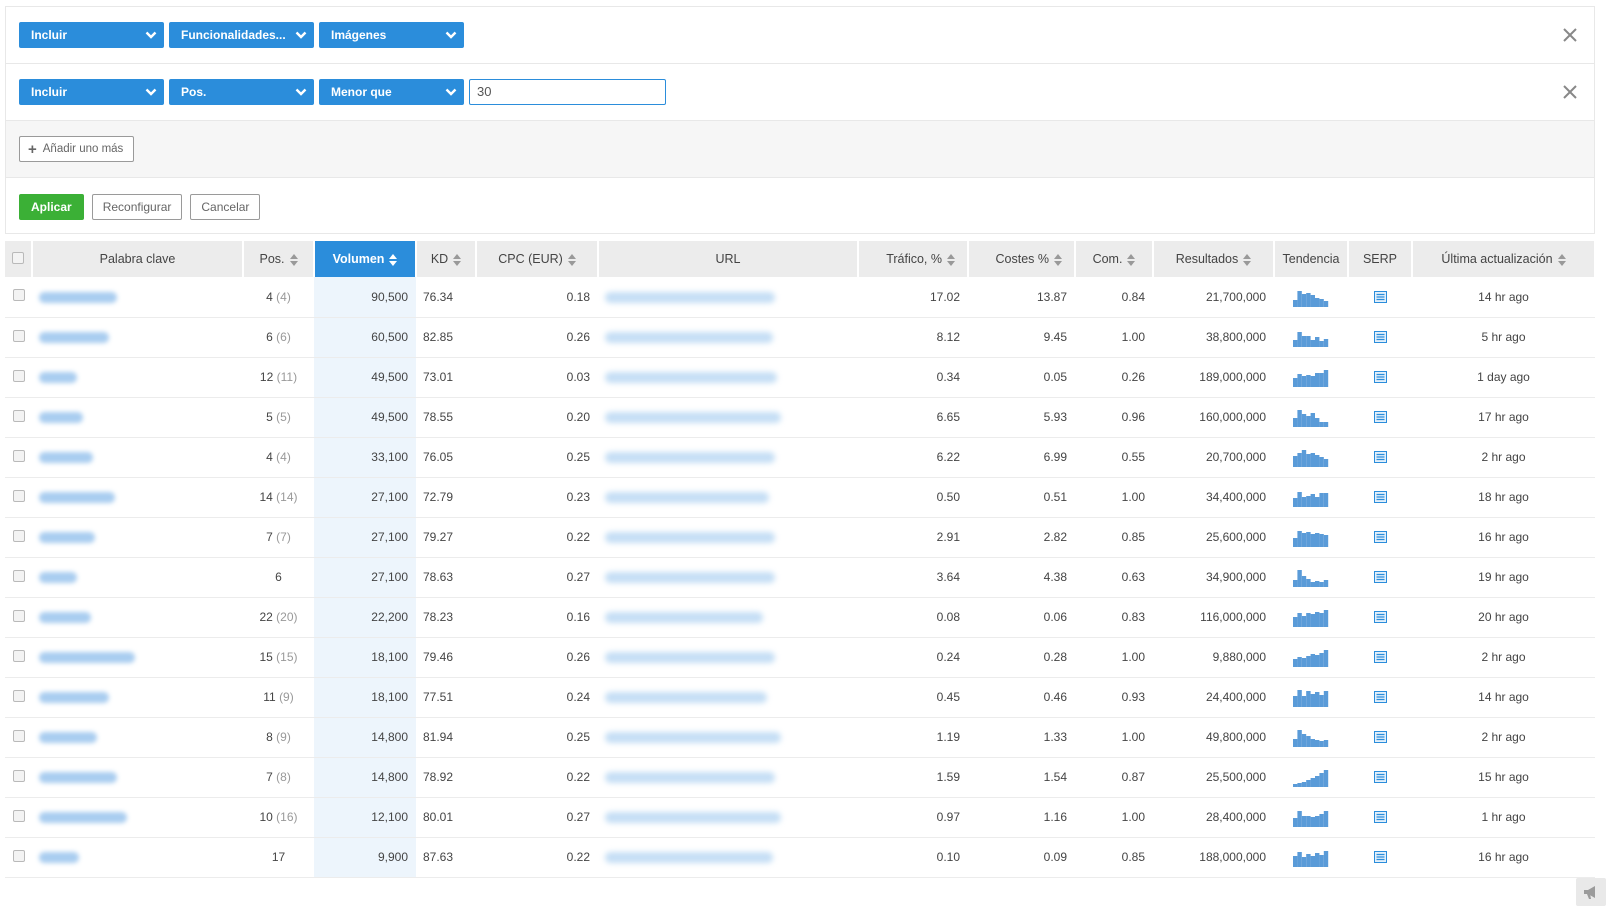 Image resolution: width=1618 pixels, height=912 pixels. Describe the element at coordinates (225, 206) in the screenshot. I see `cancel-button: Cancelar` at that location.